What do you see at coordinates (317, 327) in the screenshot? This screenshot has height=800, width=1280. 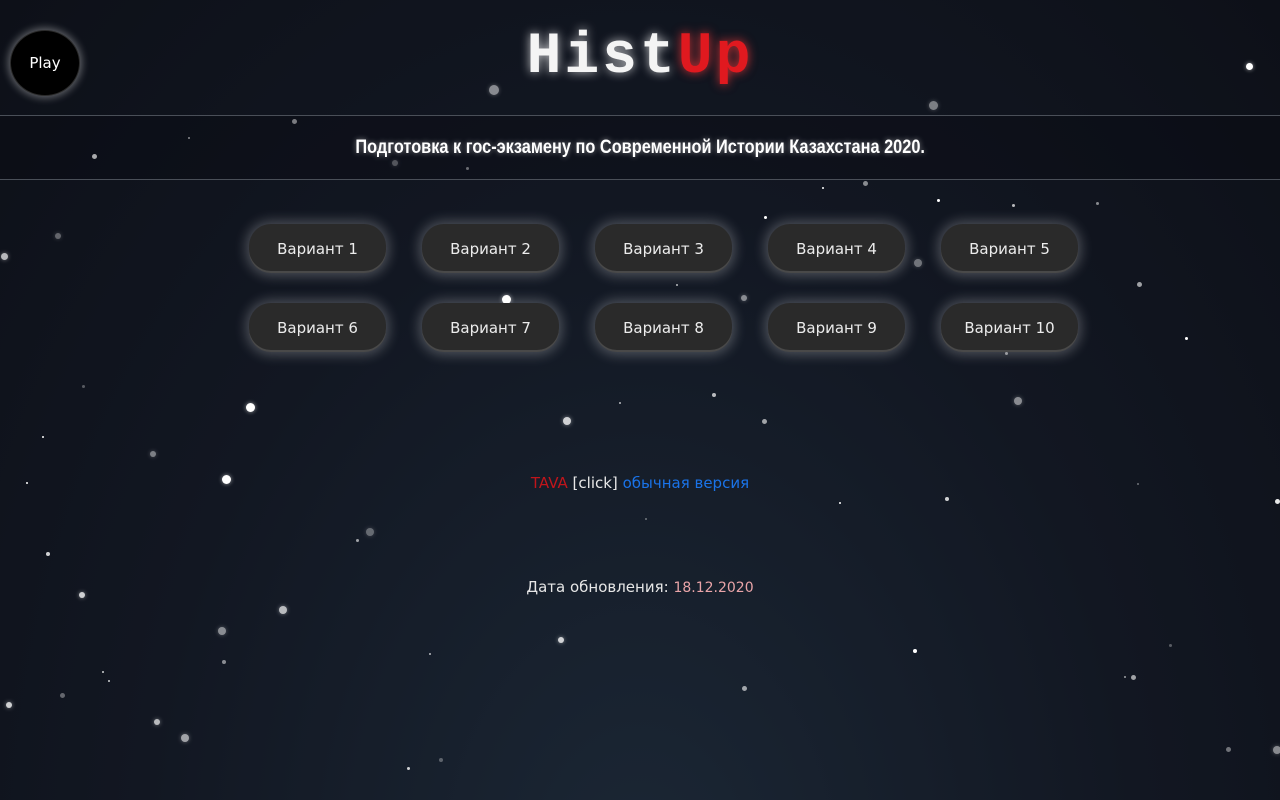 I see `variant-6-button: Вариант 6` at bounding box center [317, 327].